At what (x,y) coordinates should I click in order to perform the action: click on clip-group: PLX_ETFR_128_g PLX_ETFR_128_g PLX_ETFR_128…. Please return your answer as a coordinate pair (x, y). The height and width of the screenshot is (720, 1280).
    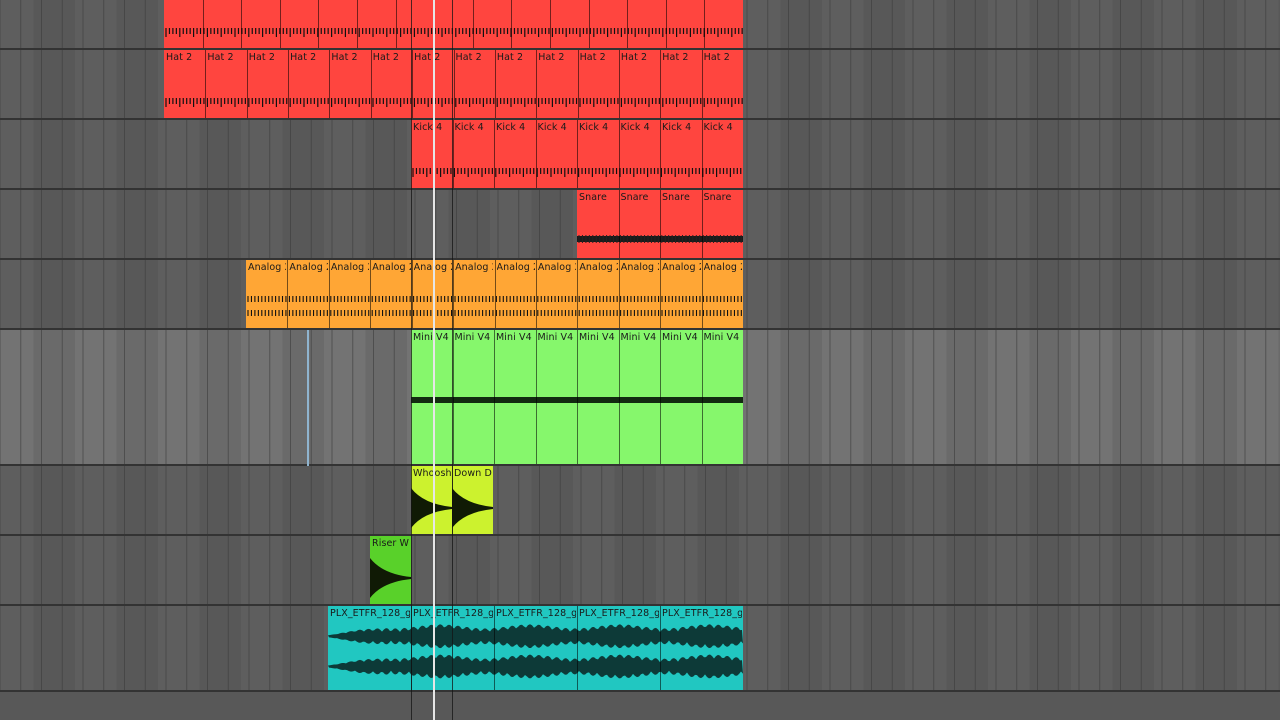
    Looking at the image, I should click on (535, 648).